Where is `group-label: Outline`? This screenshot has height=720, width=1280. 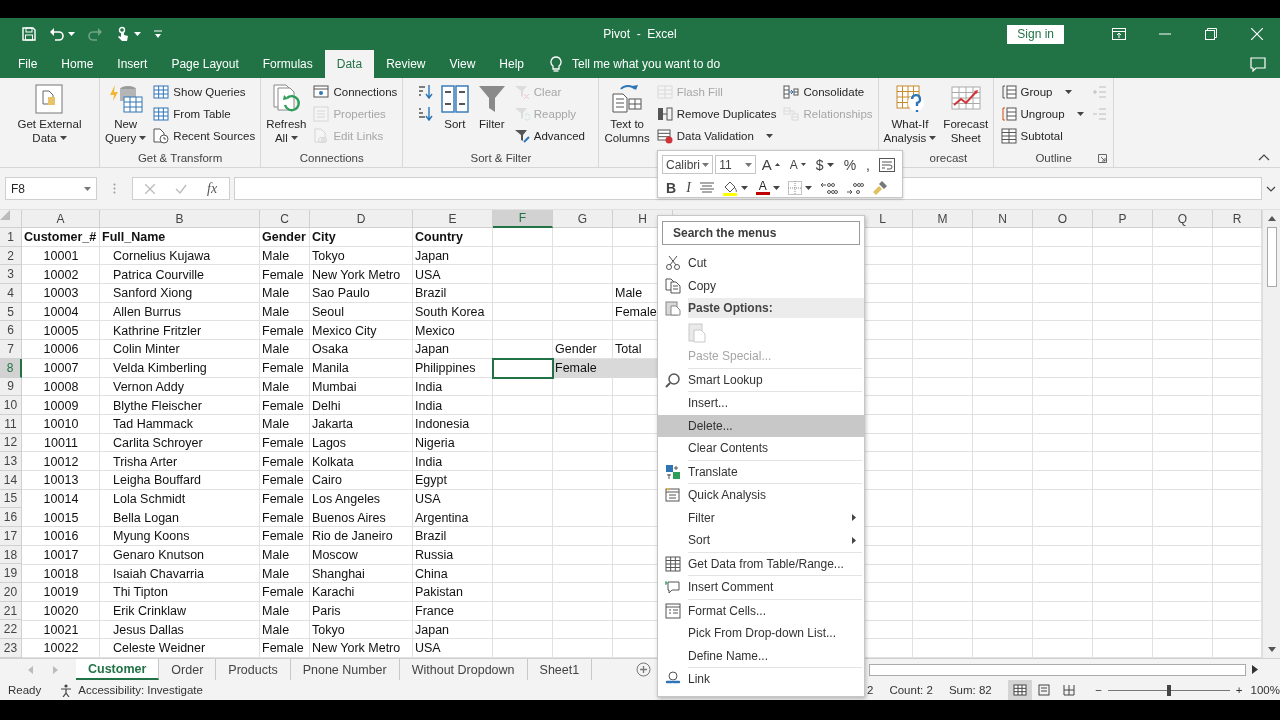
group-label: Outline is located at coordinates (1053, 158).